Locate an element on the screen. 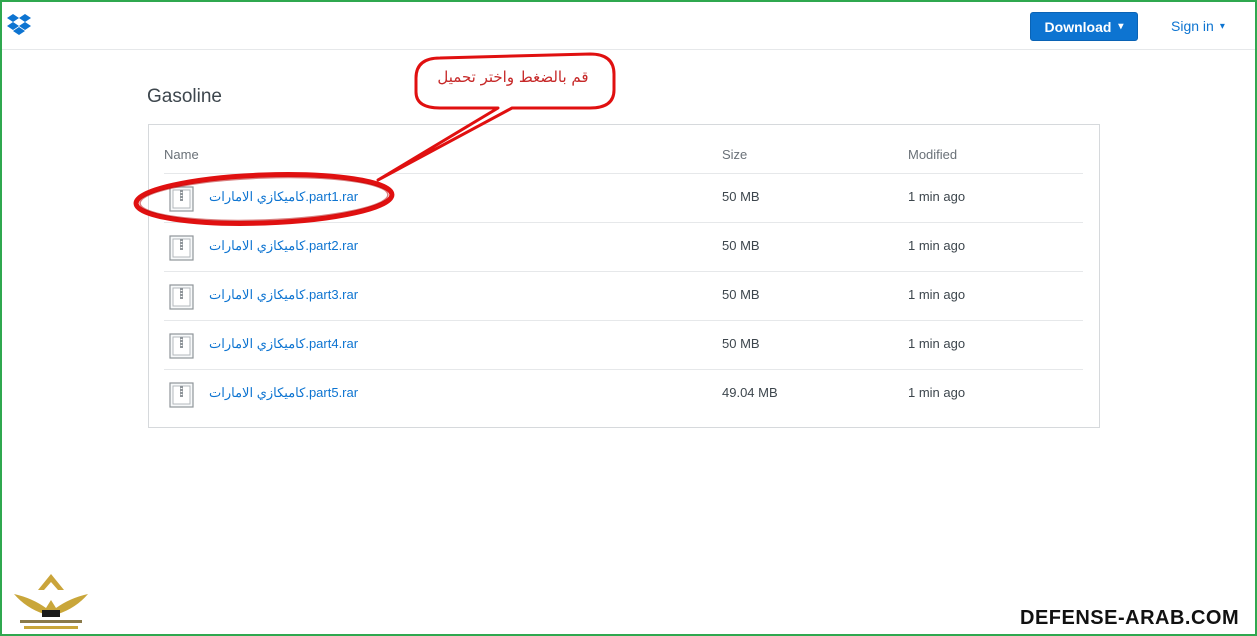  column-header-modified: Modified is located at coordinates (932, 154).